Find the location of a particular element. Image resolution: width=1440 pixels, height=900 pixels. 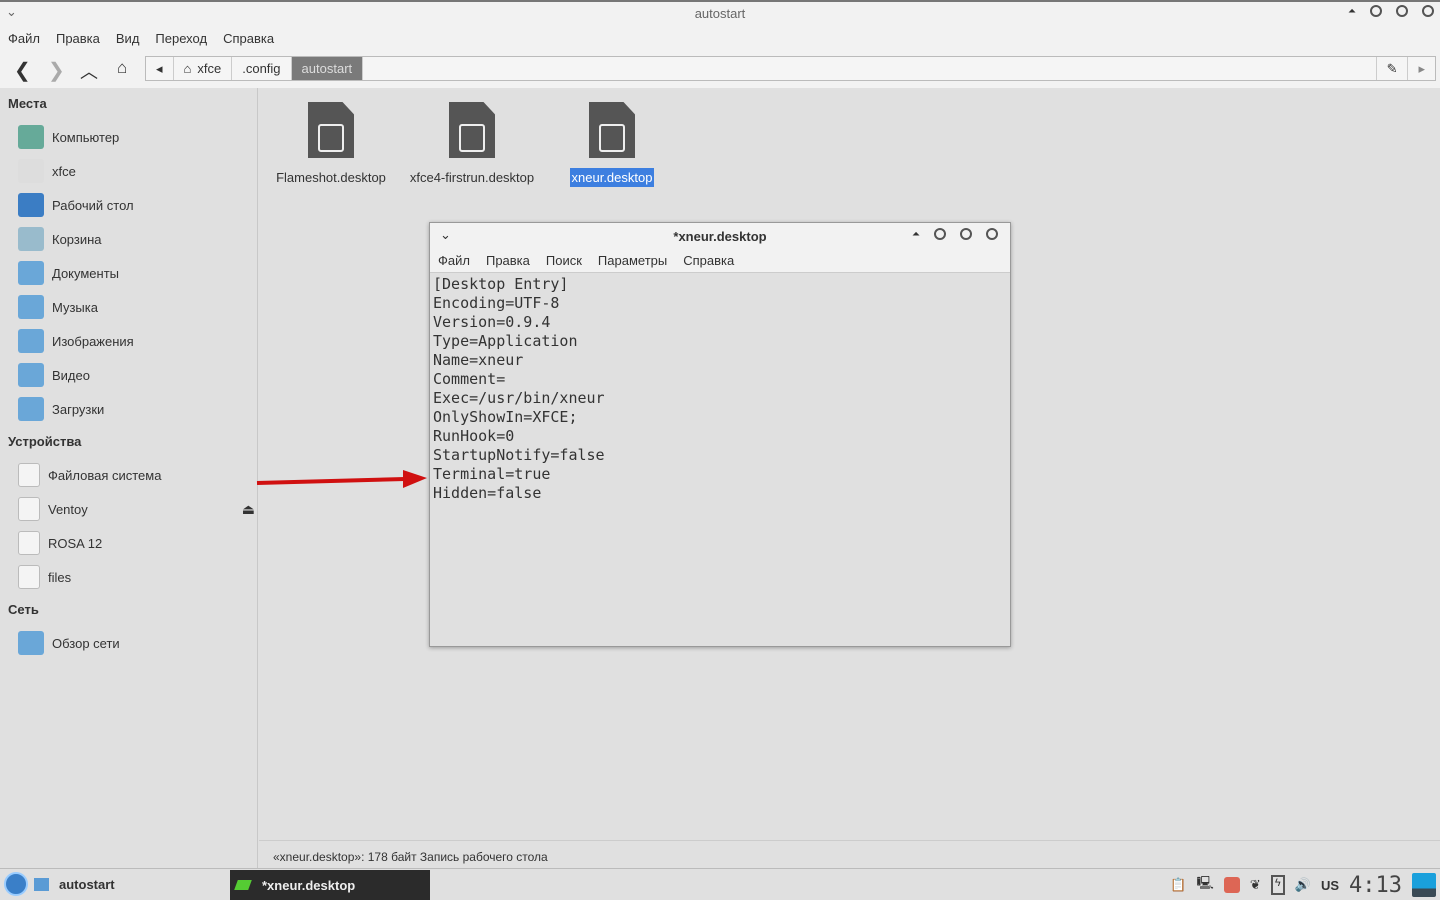

forward-icon: ❯ is located at coordinates (56, 70).